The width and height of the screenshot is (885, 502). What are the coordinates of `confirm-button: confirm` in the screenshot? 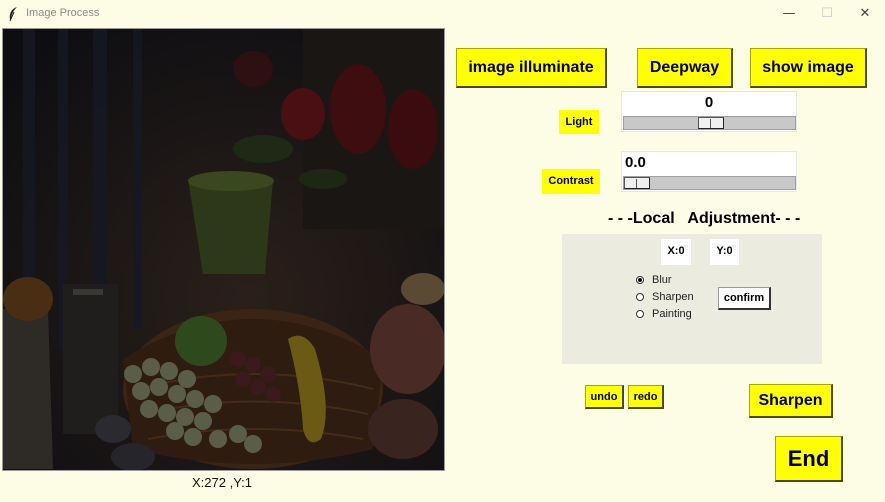 It's located at (744, 298).